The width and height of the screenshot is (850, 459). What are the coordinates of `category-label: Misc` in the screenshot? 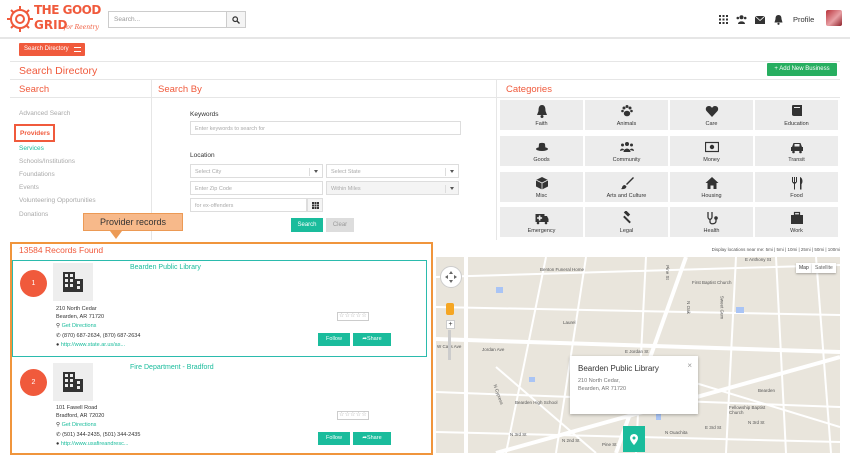 It's located at (541, 196).